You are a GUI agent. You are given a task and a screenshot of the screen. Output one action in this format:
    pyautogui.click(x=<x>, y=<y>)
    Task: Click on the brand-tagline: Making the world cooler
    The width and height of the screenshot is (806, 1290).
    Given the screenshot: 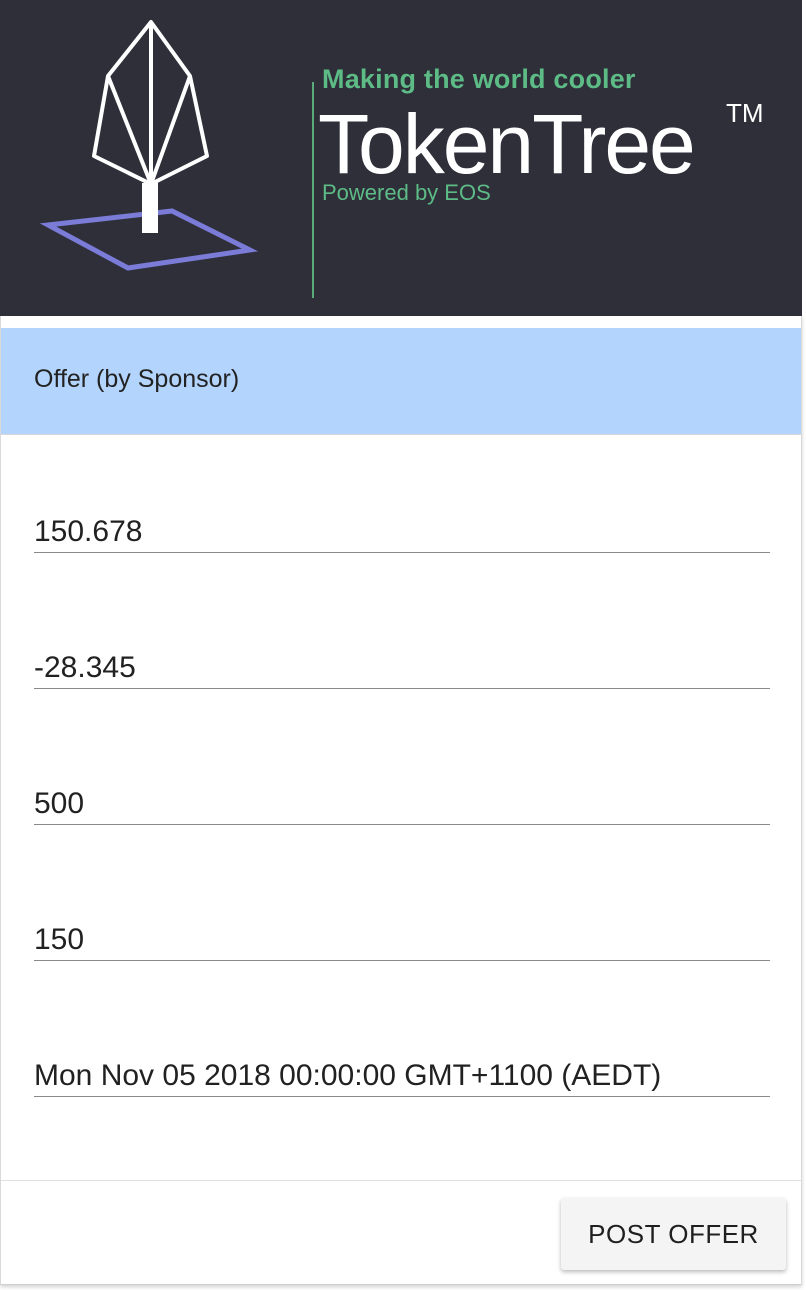 What is the action you would take?
    pyautogui.click(x=479, y=79)
    